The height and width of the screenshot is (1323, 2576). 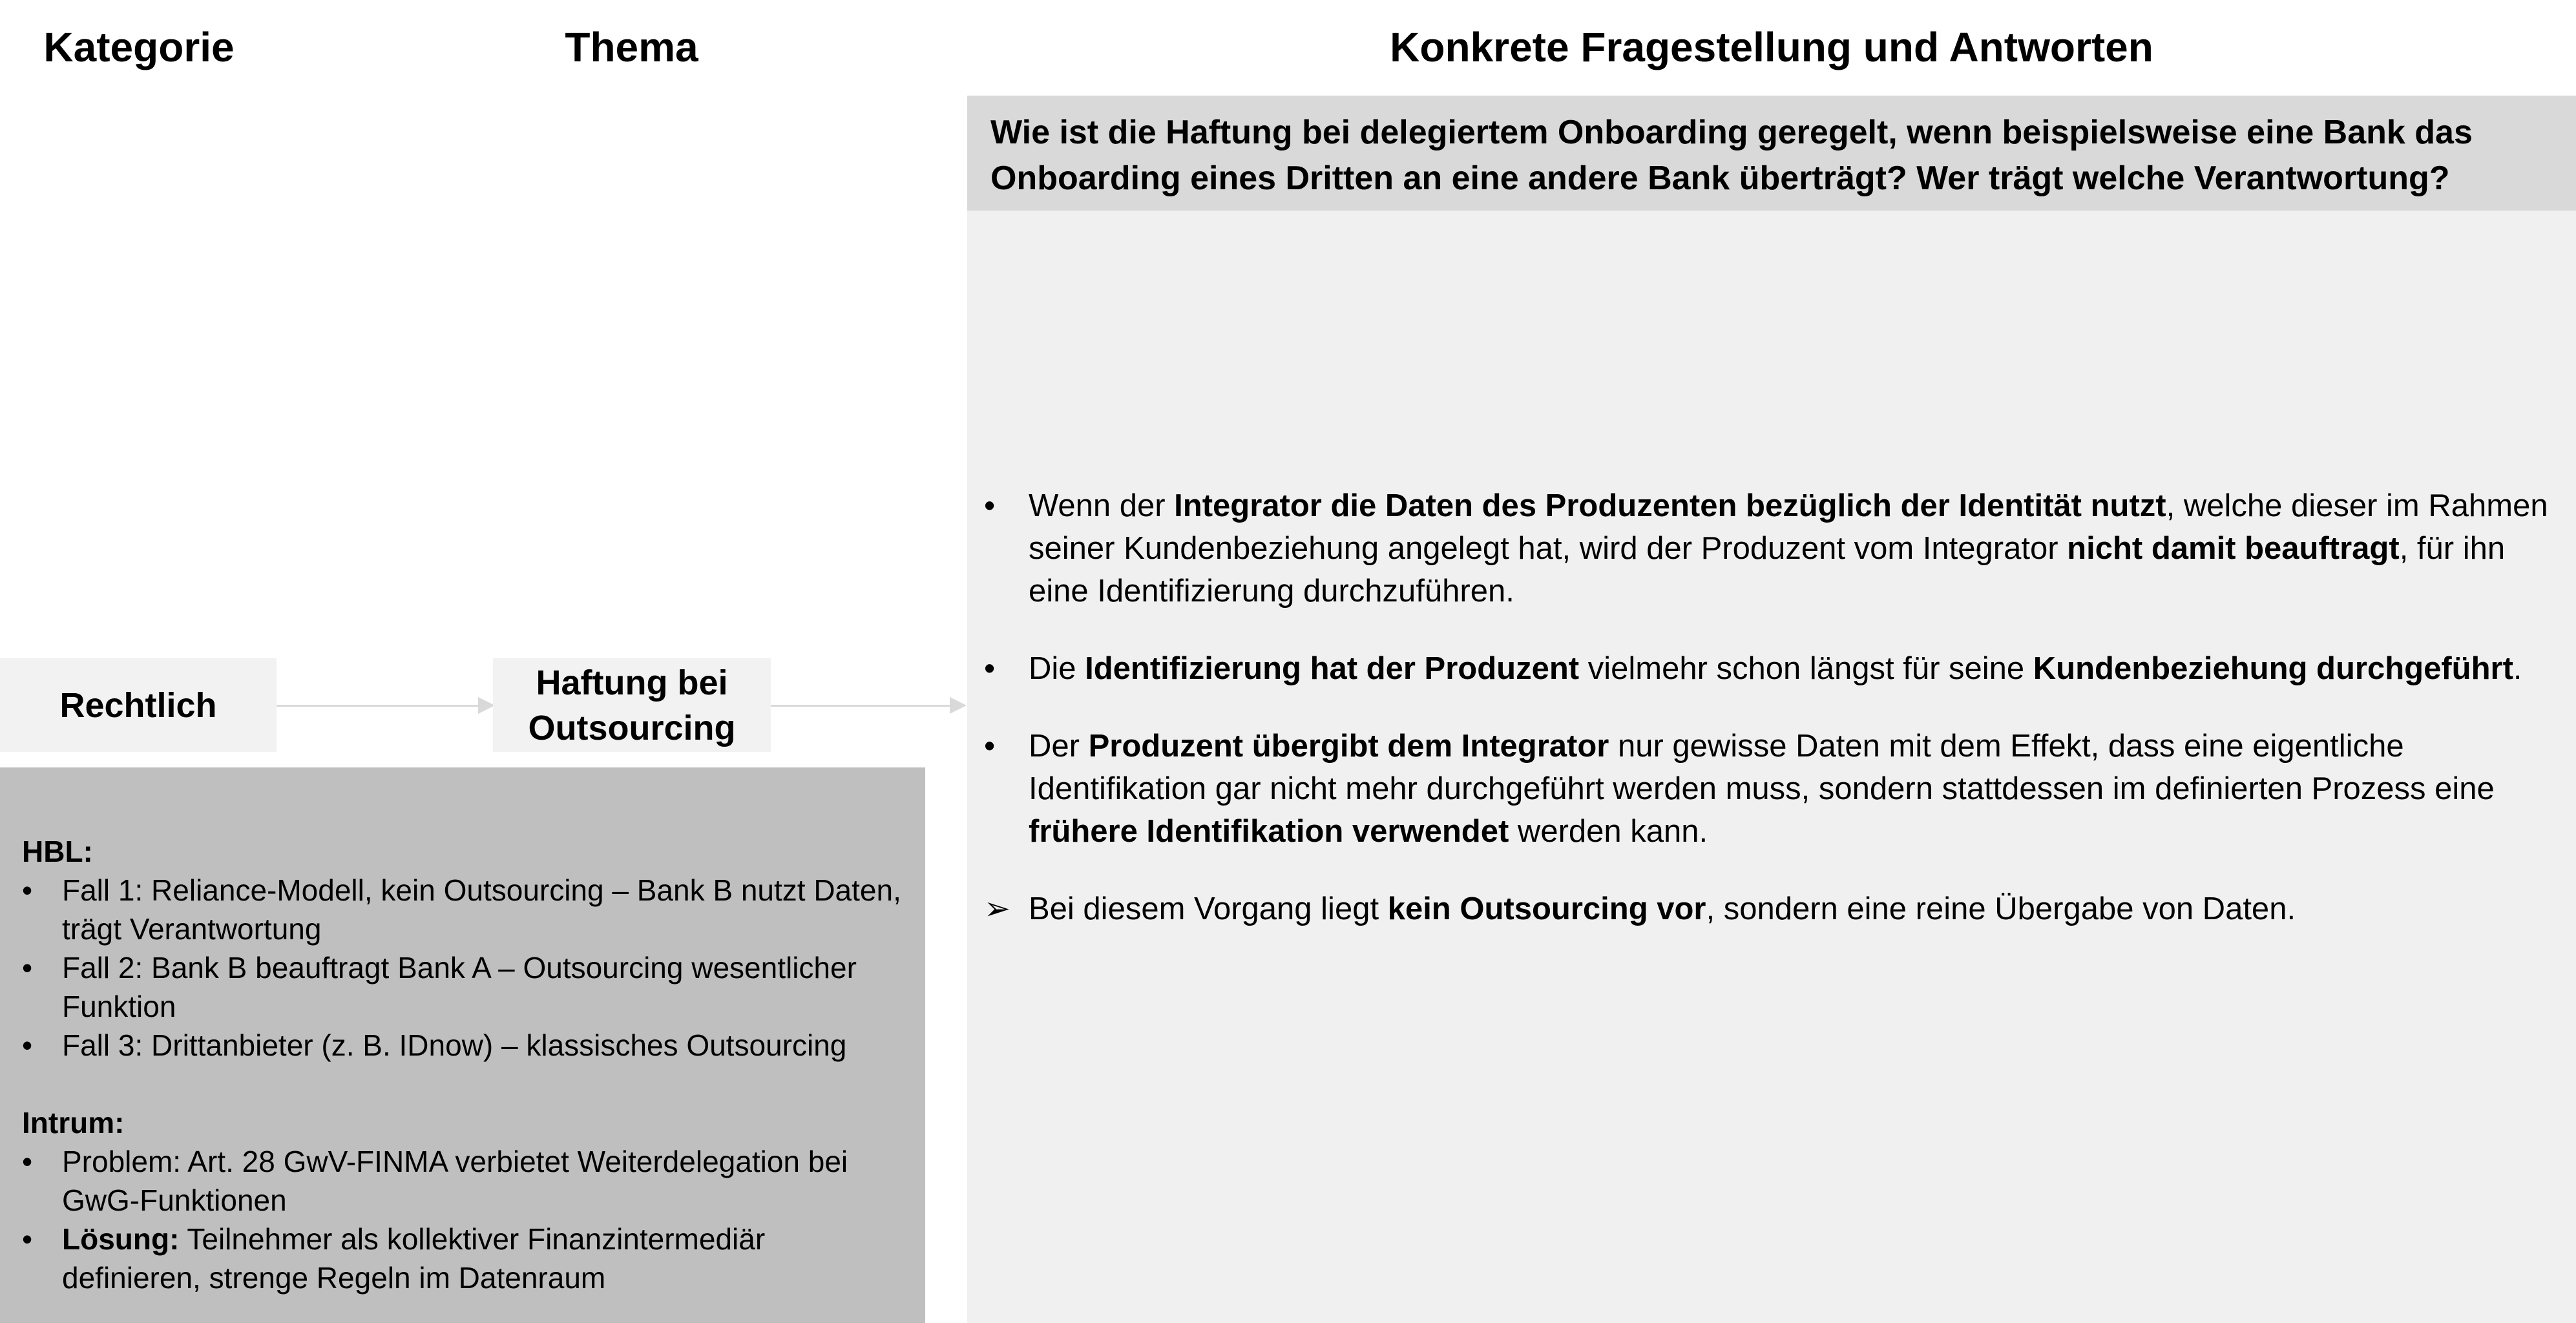 I want to click on topic-label-line: Outsourcing, so click(x=632, y=727).